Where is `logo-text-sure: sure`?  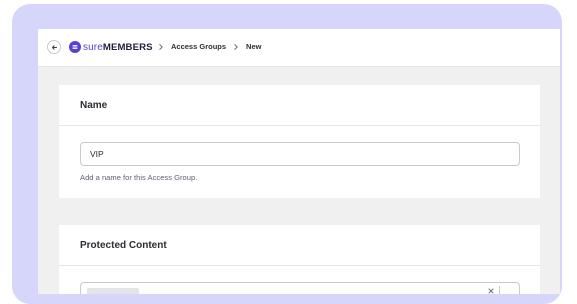
logo-text-sure: sure is located at coordinates (93, 47).